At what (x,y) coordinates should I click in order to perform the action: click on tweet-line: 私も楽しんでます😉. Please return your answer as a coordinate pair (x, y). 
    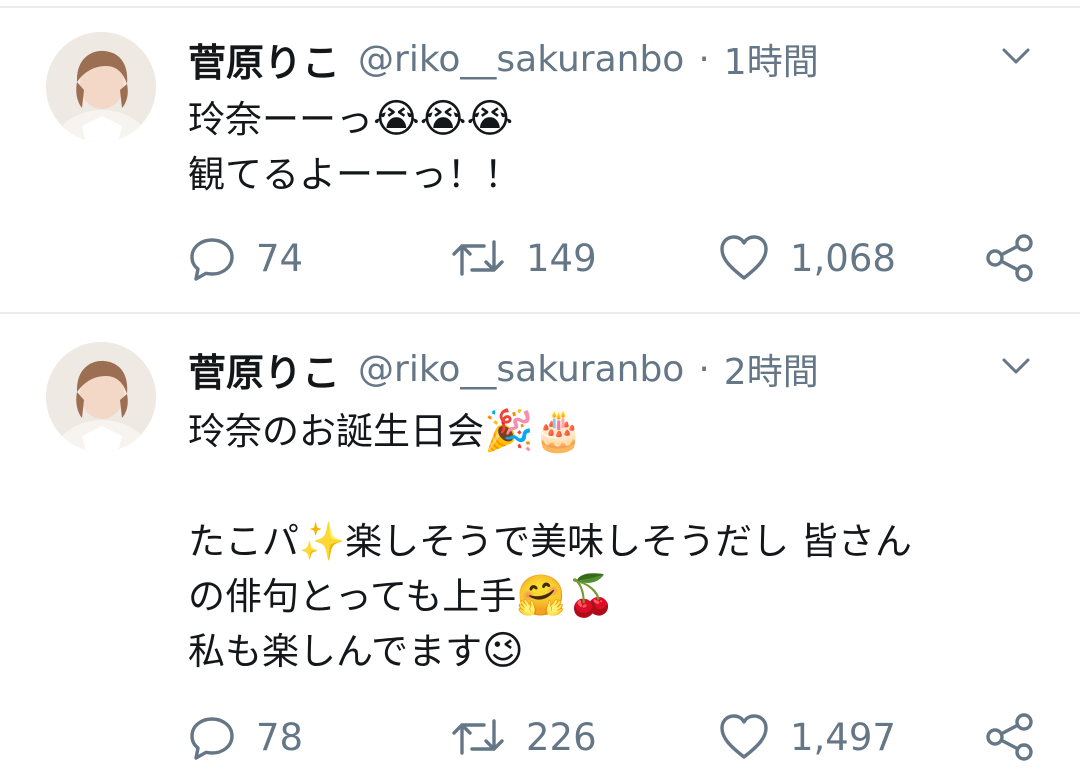
    Looking at the image, I should click on (613, 651).